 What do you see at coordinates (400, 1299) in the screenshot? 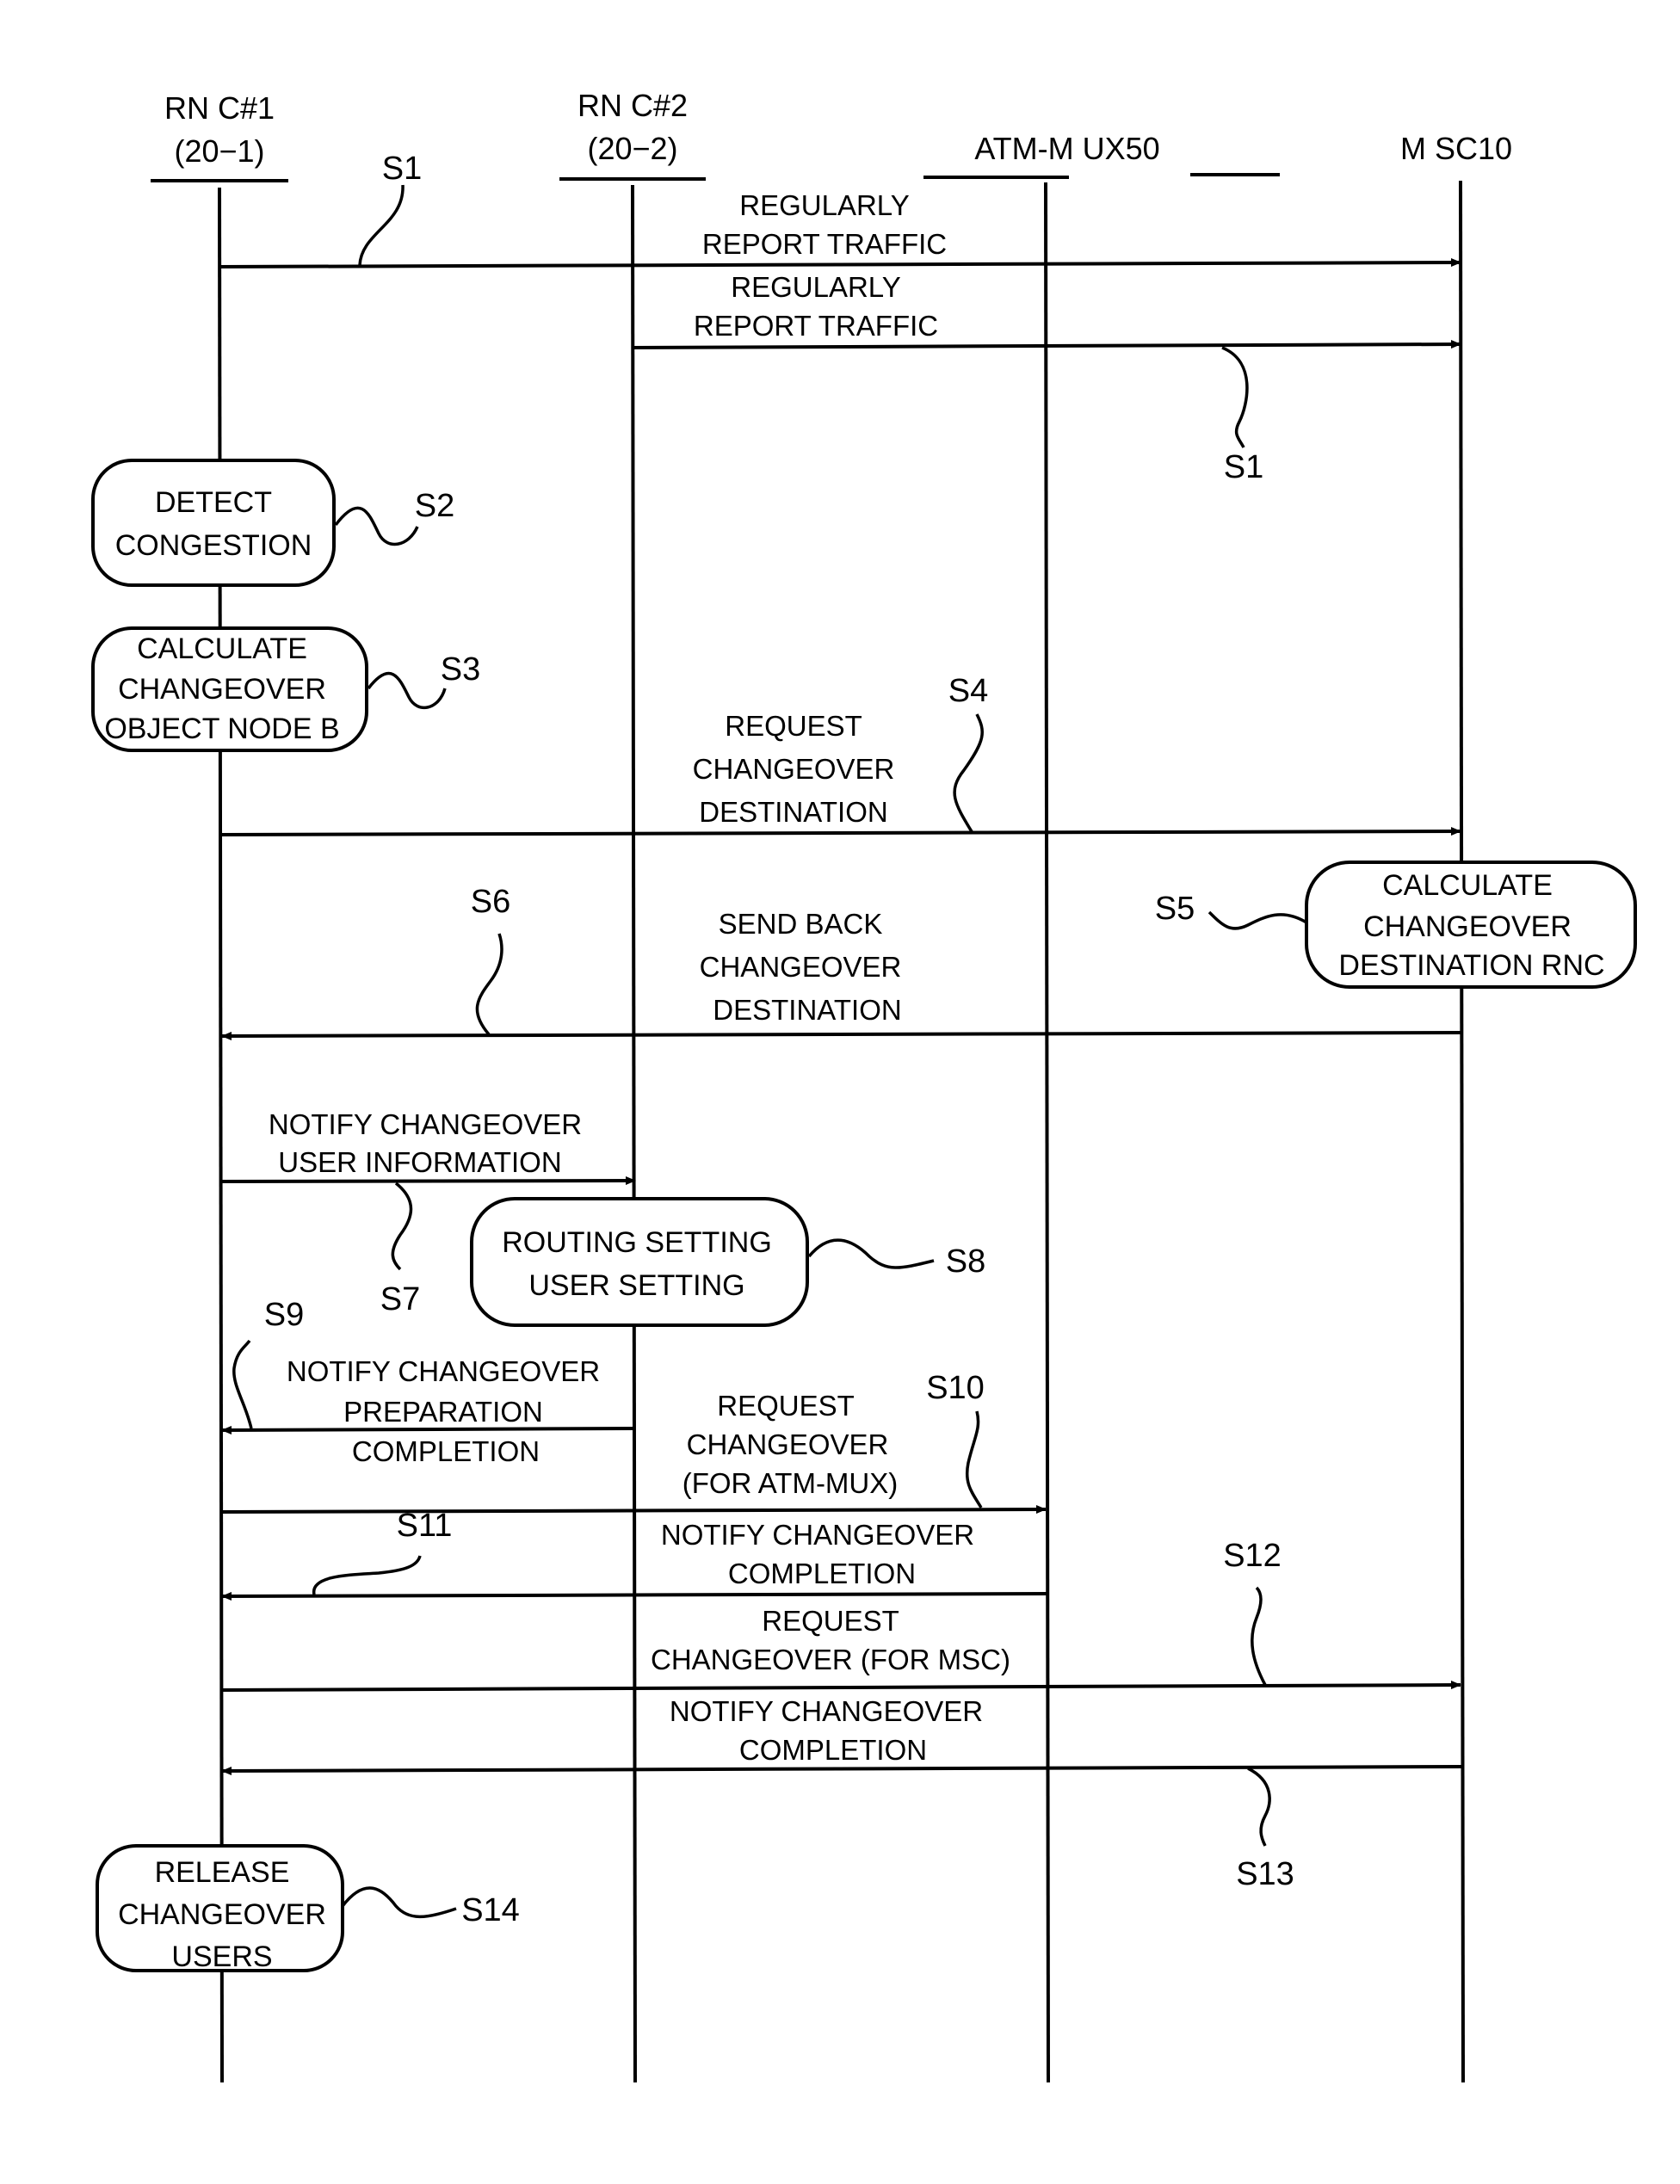
I see `step-label: S7` at bounding box center [400, 1299].